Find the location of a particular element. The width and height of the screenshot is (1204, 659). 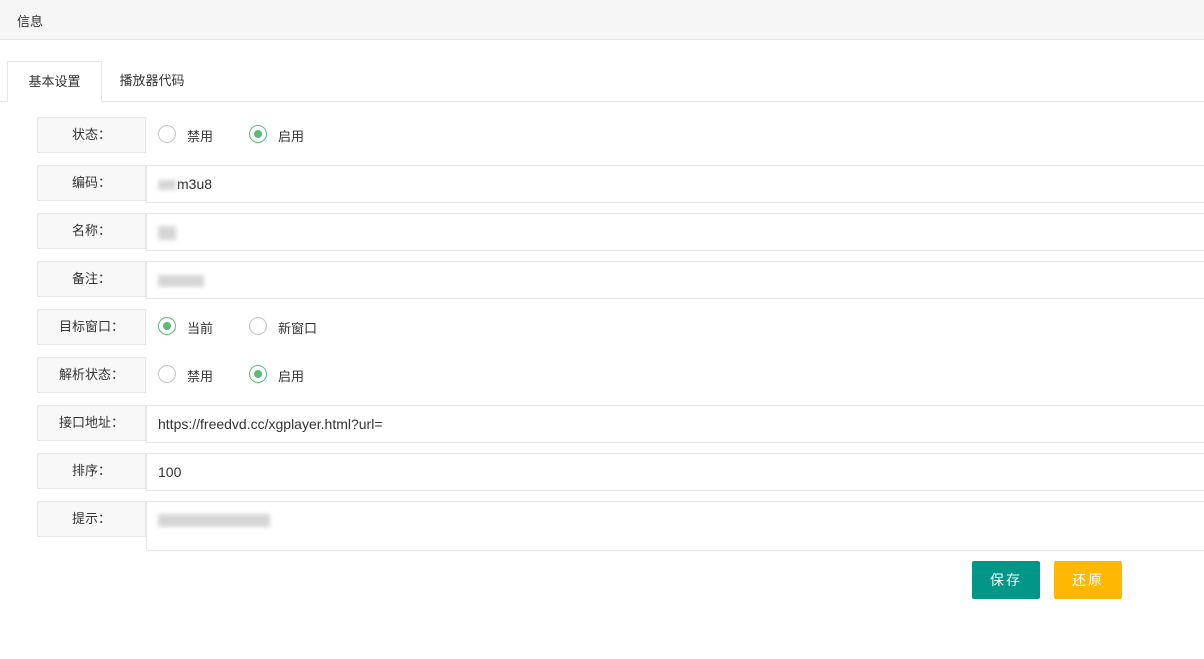

sort-label: 排序： is located at coordinates (91, 471).